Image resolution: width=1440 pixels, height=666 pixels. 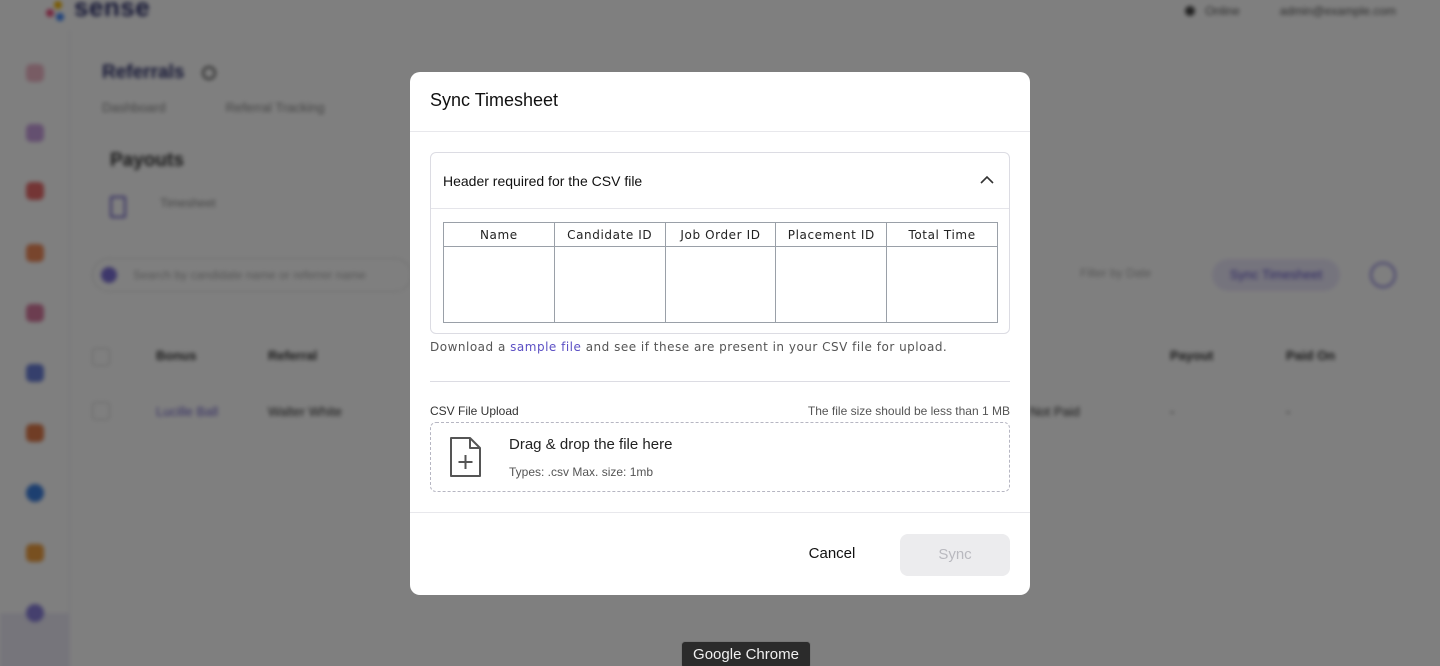 What do you see at coordinates (908, 411) in the screenshot?
I see `upload-size-limit: The file size should be less than 1 MB` at bounding box center [908, 411].